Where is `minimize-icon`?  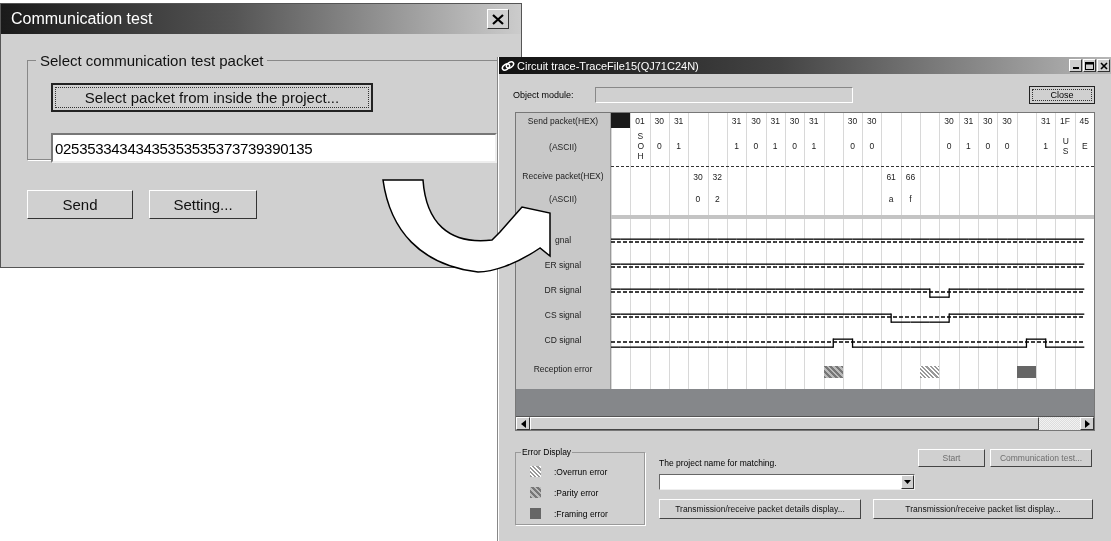 minimize-icon is located at coordinates (1075, 68).